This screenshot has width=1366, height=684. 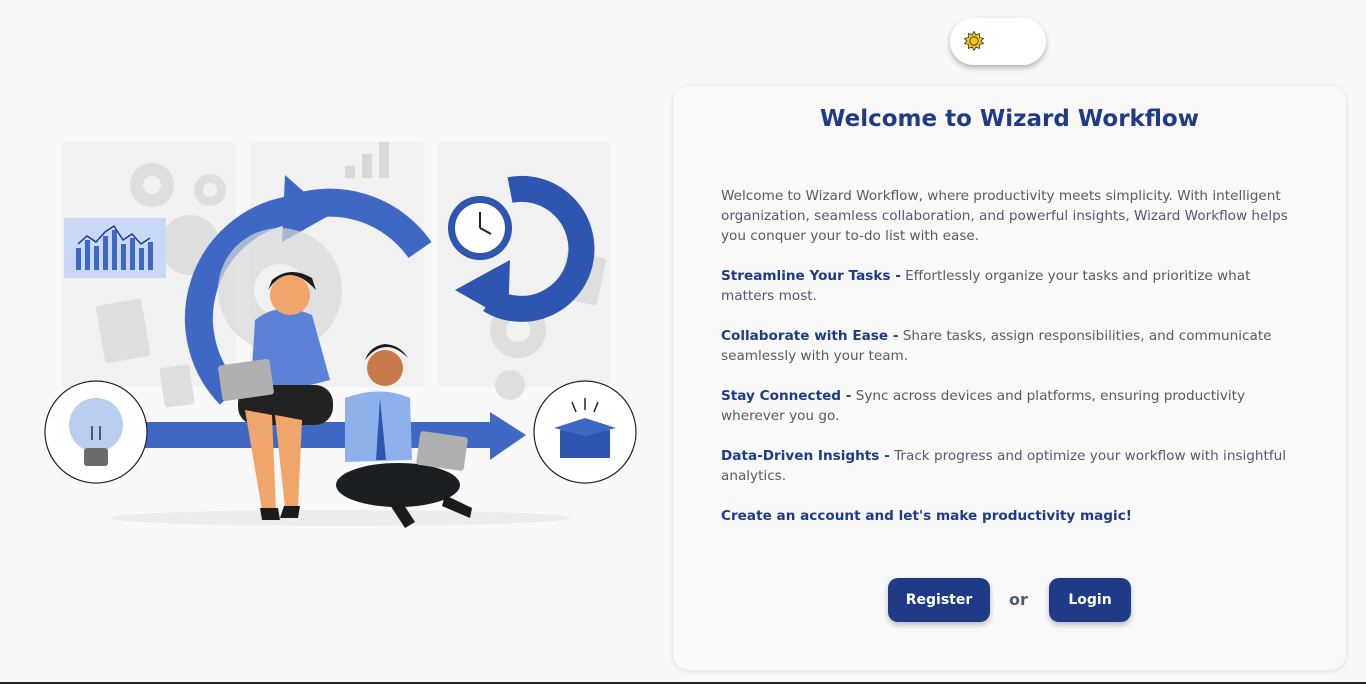 I want to click on login-button: Login, so click(x=1090, y=600).